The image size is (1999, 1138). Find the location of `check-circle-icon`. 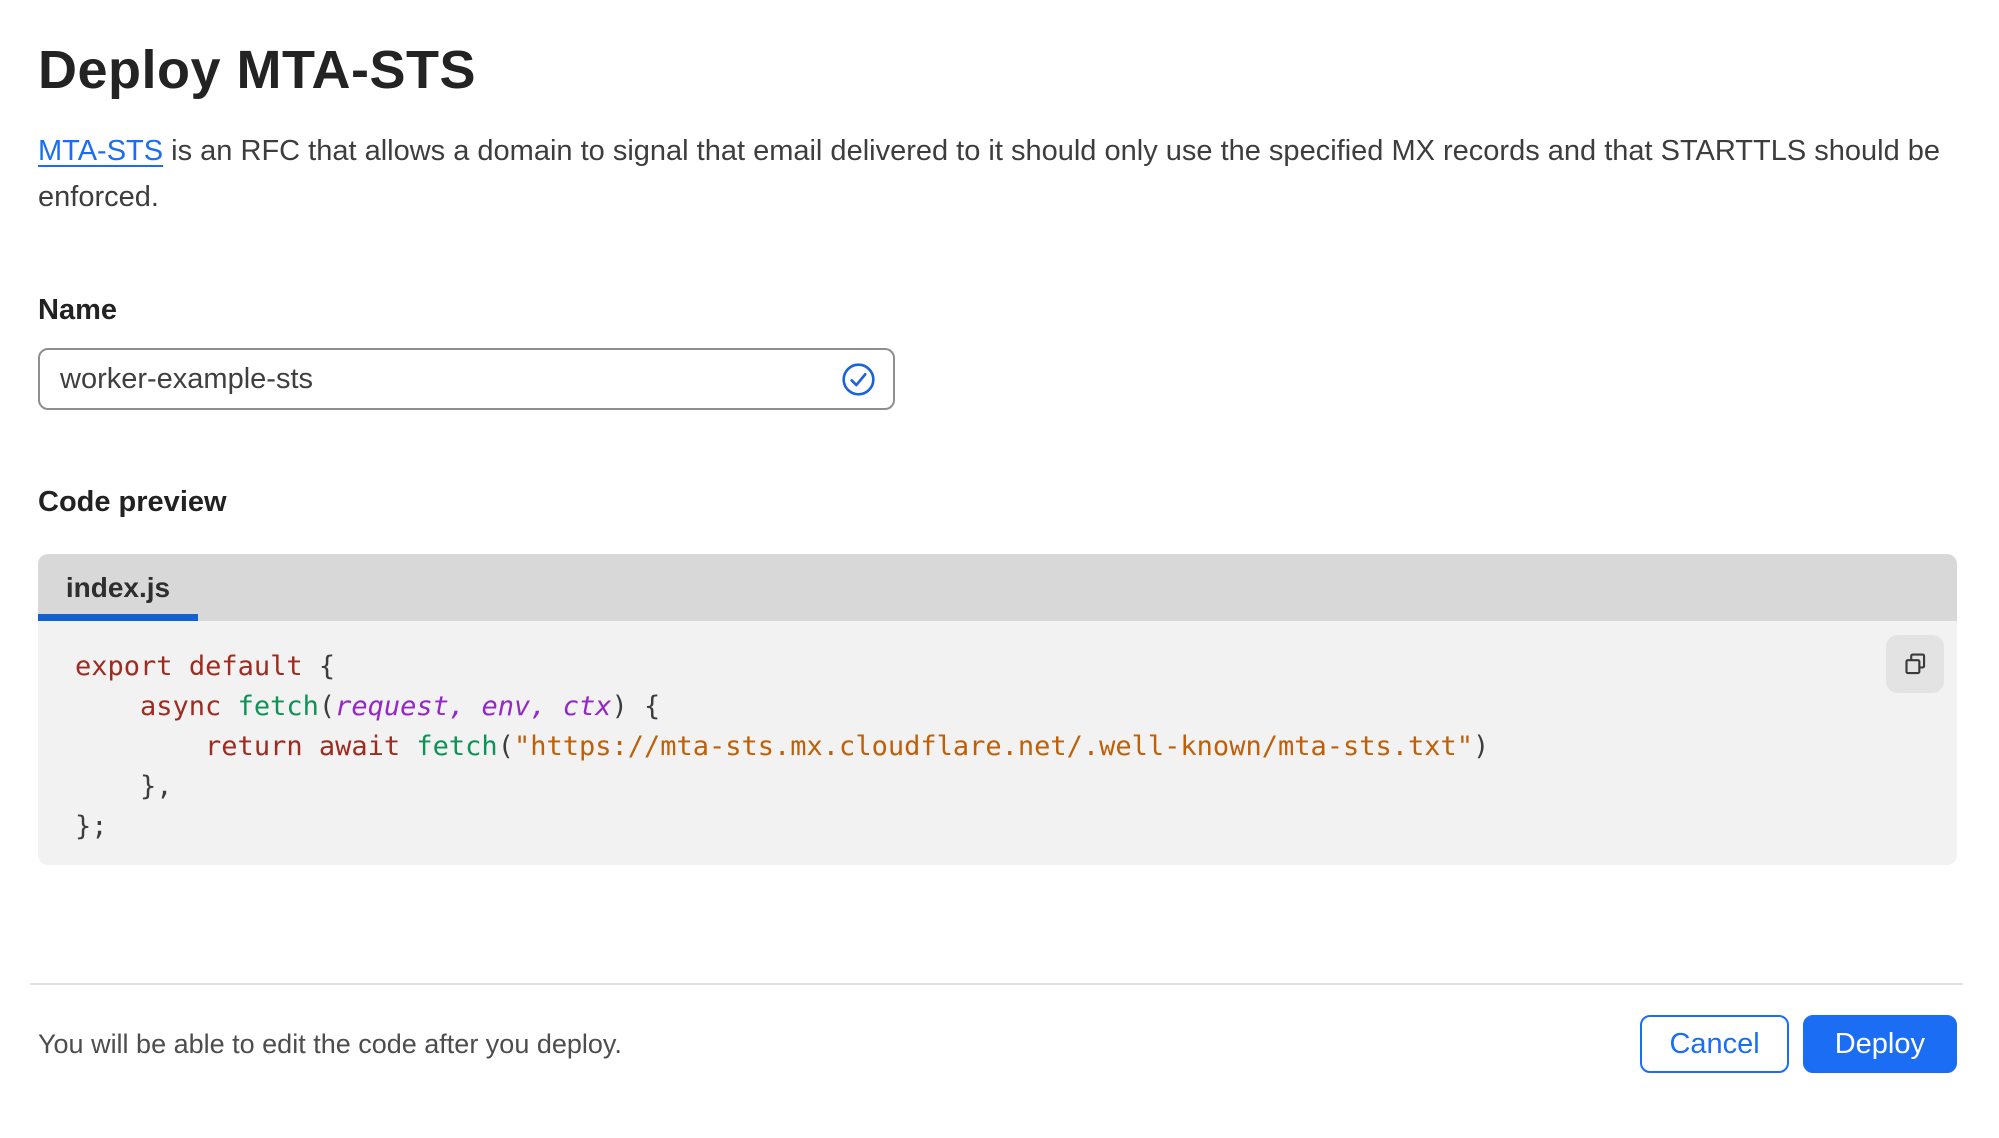

check-circle-icon is located at coordinates (858, 379).